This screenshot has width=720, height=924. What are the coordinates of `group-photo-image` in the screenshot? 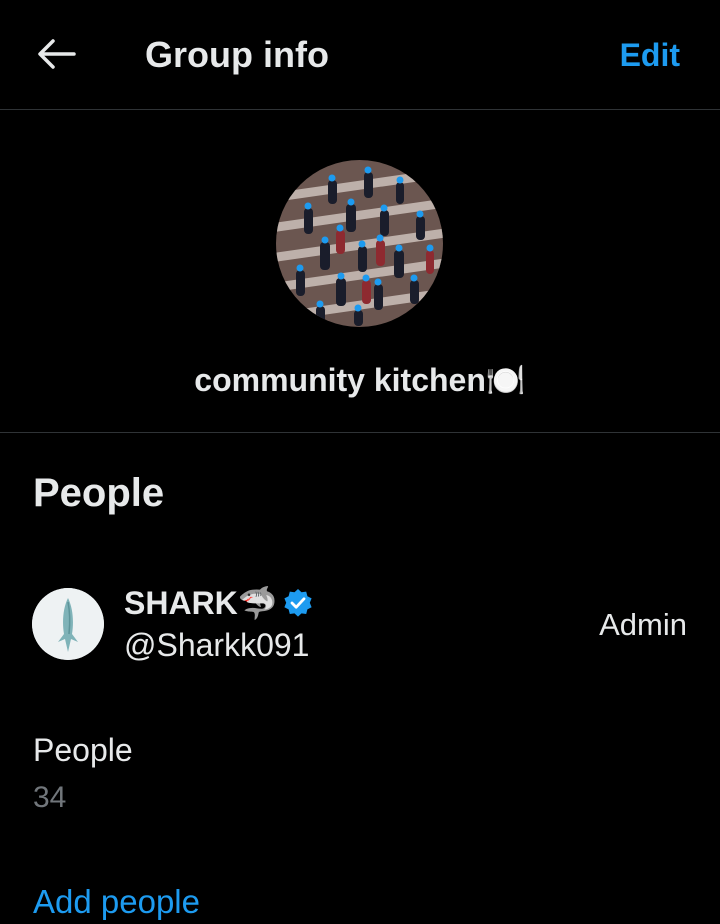 It's located at (359, 243).